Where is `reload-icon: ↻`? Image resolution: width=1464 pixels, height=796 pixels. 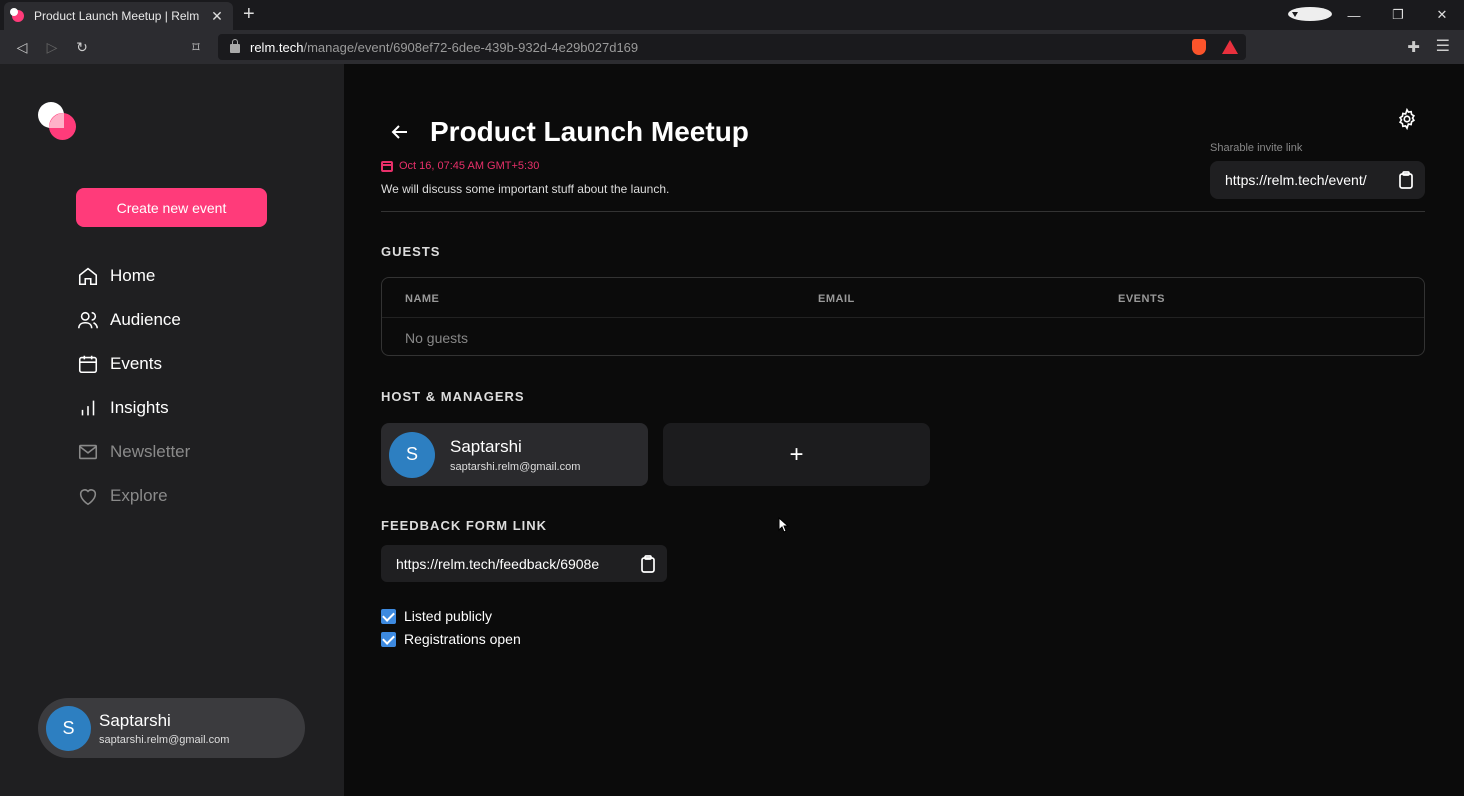 reload-icon: ↻ is located at coordinates (82, 47).